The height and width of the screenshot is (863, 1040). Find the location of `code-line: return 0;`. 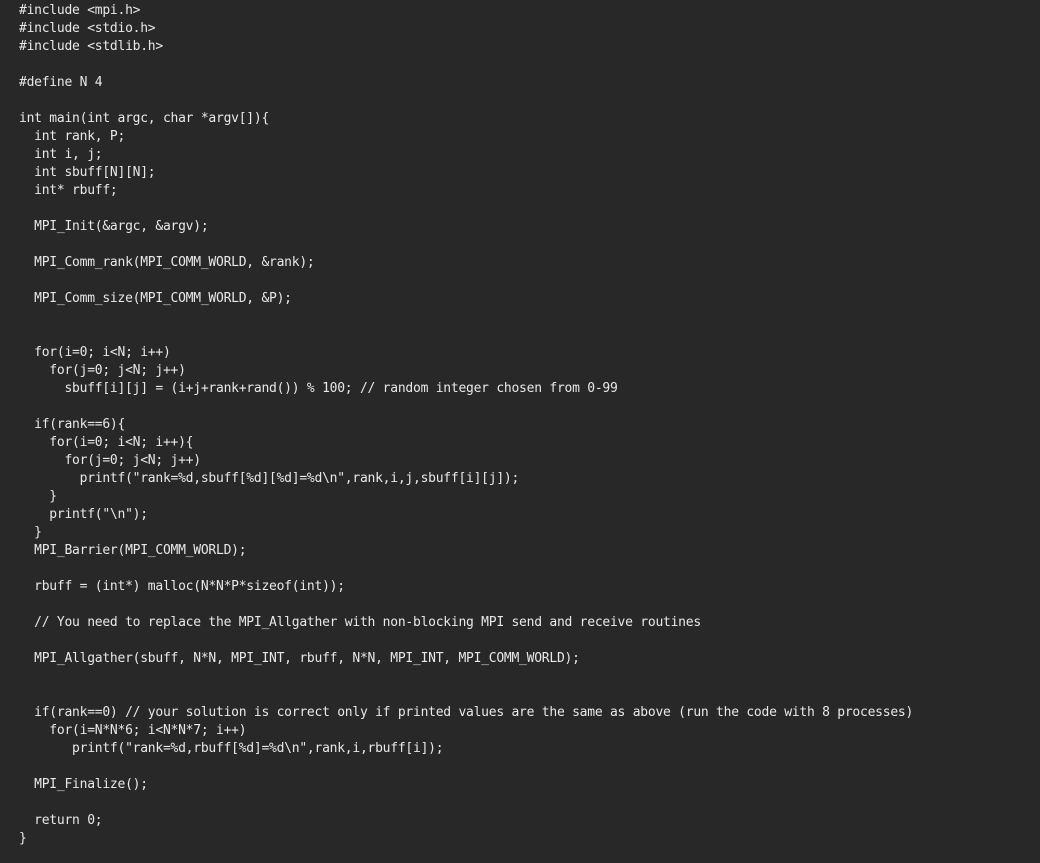

code-line: return 0; is located at coordinates (529, 821).